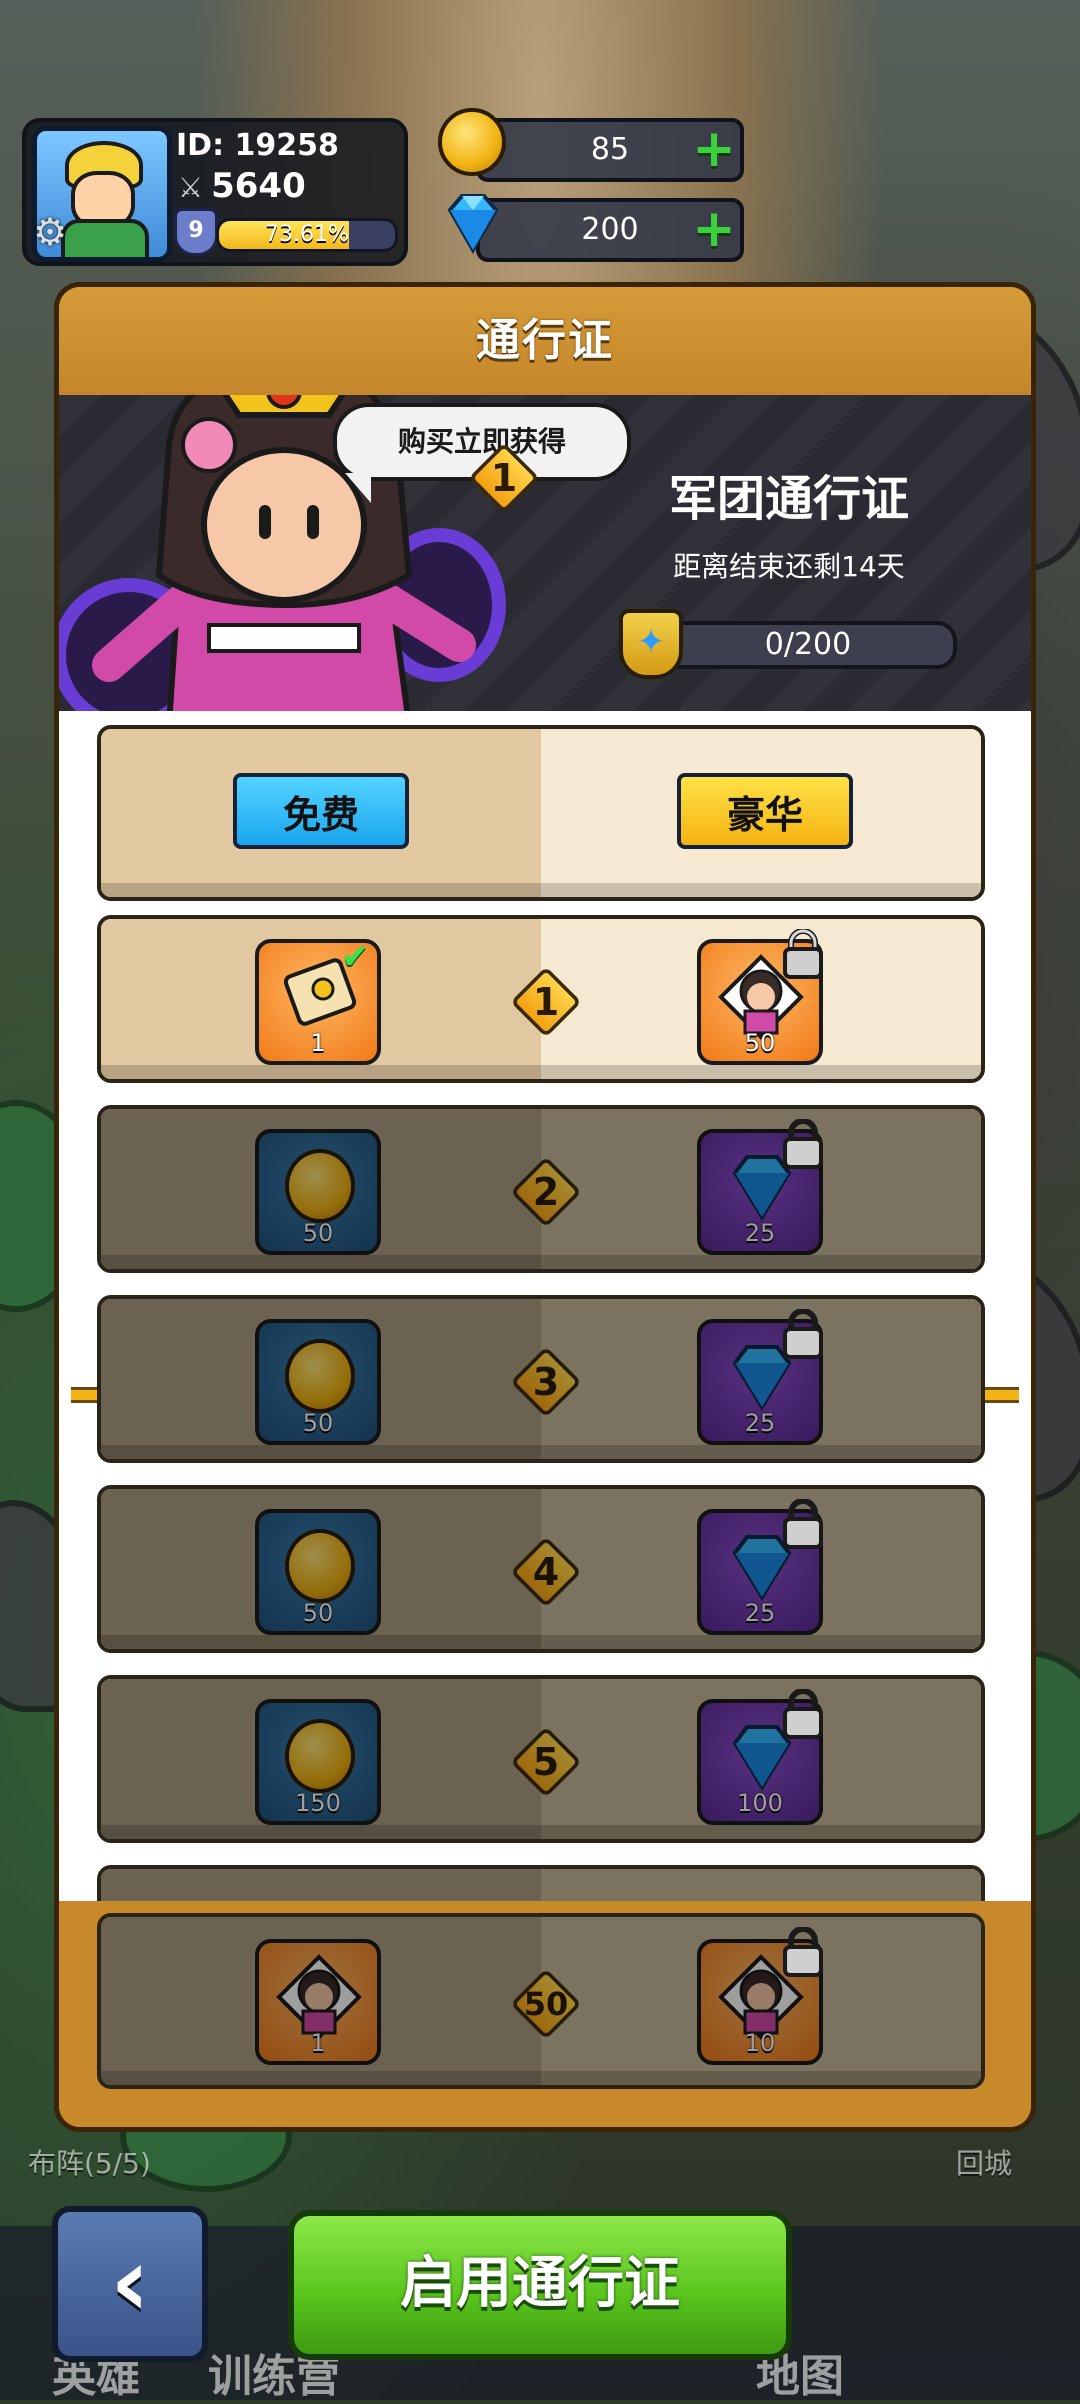 Image resolution: width=1080 pixels, height=2404 pixels. I want to click on tier-level-badge: 50, so click(546, 2004).